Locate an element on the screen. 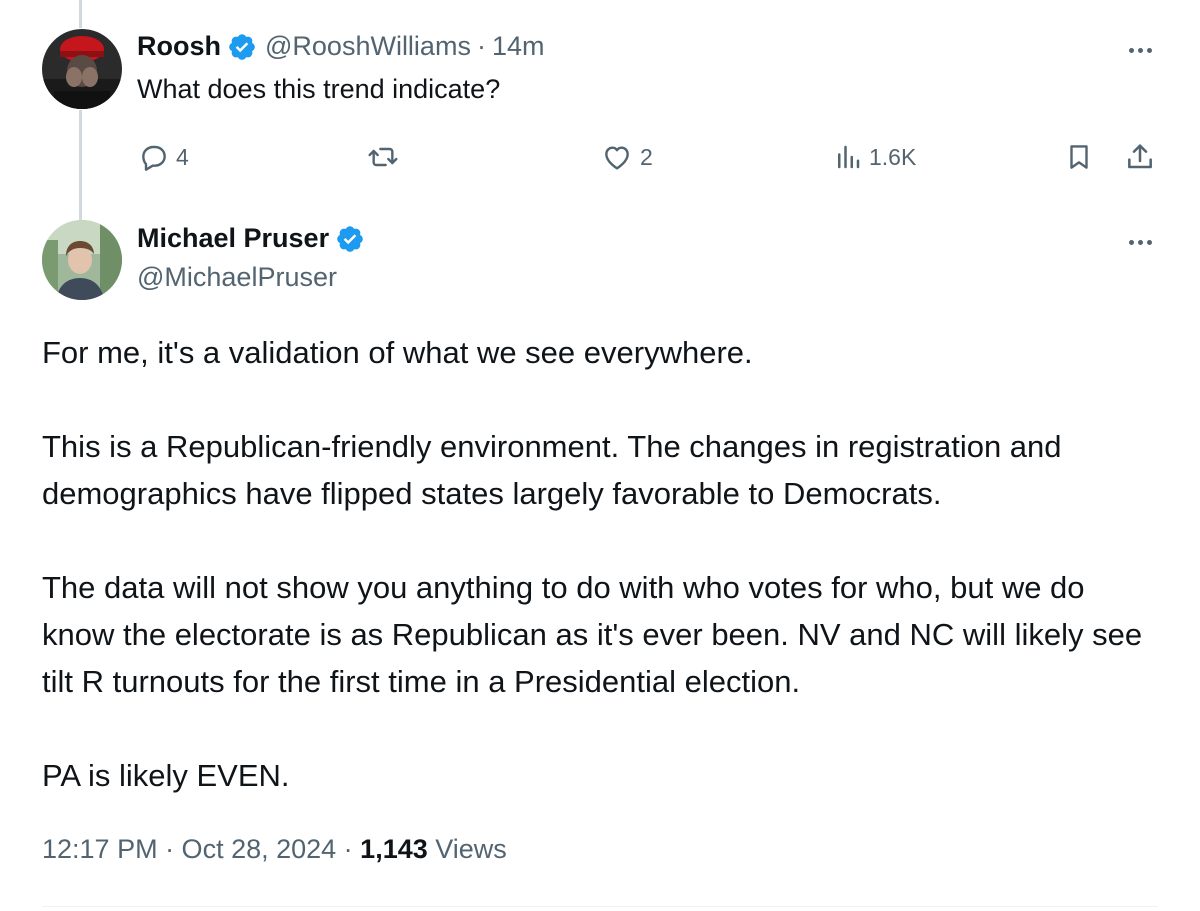 The image size is (1200, 911). avatar-michael-pruser is located at coordinates (82, 260).